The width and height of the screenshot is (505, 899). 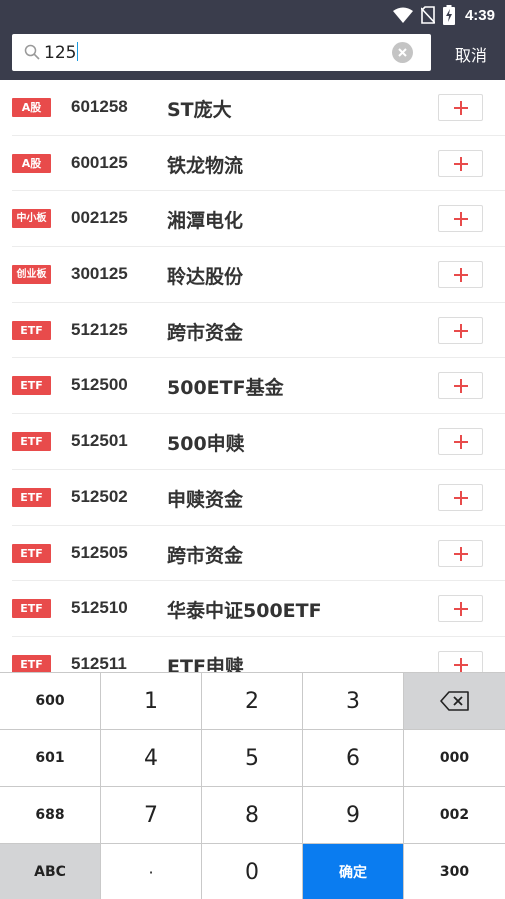 I want to click on key-600: 600, so click(x=50, y=701).